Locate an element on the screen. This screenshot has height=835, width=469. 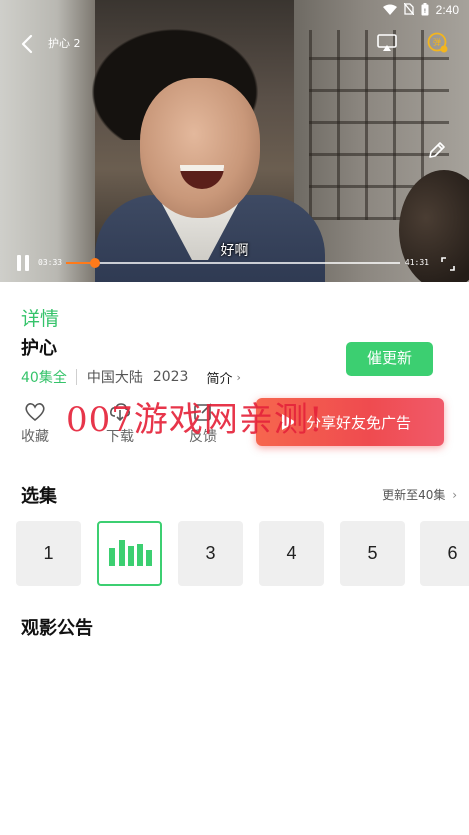
now-playing-icon is located at coordinates (130, 553).